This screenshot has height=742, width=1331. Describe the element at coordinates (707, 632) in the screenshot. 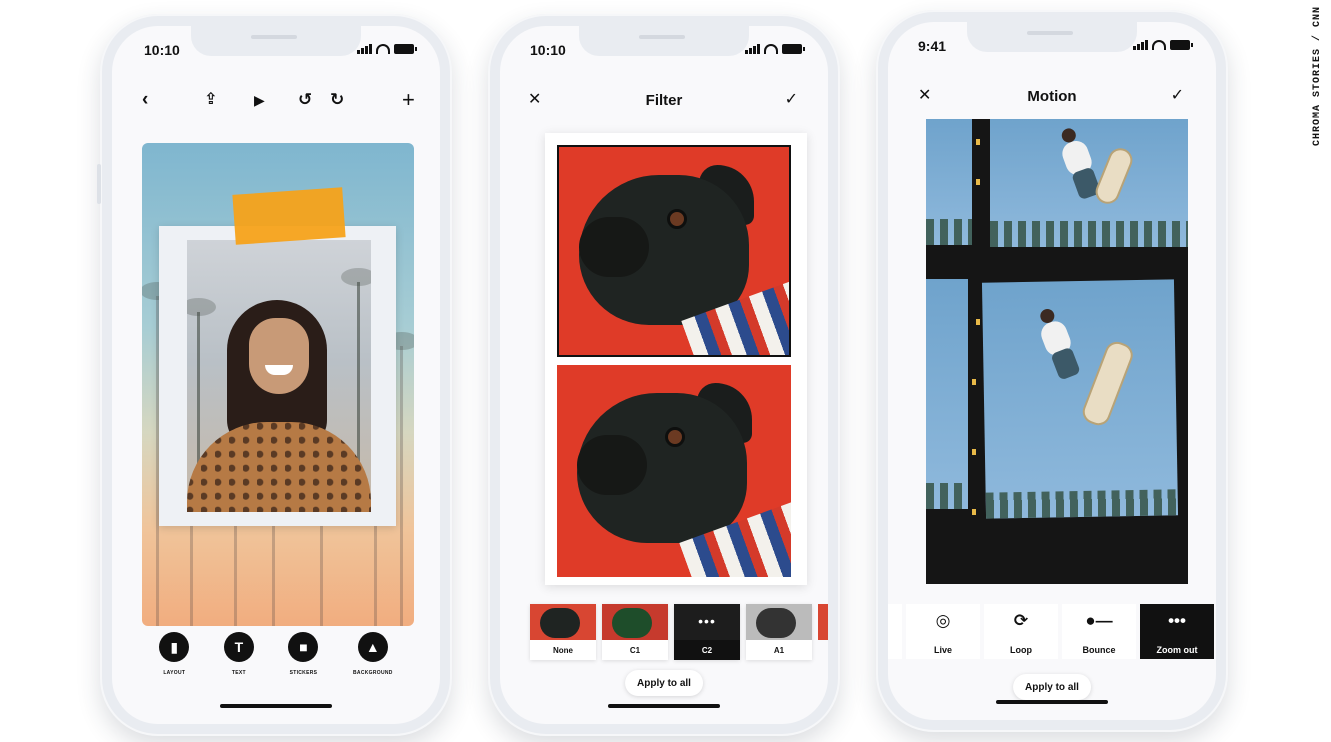

I see `filter-c2: ••• C2` at that location.